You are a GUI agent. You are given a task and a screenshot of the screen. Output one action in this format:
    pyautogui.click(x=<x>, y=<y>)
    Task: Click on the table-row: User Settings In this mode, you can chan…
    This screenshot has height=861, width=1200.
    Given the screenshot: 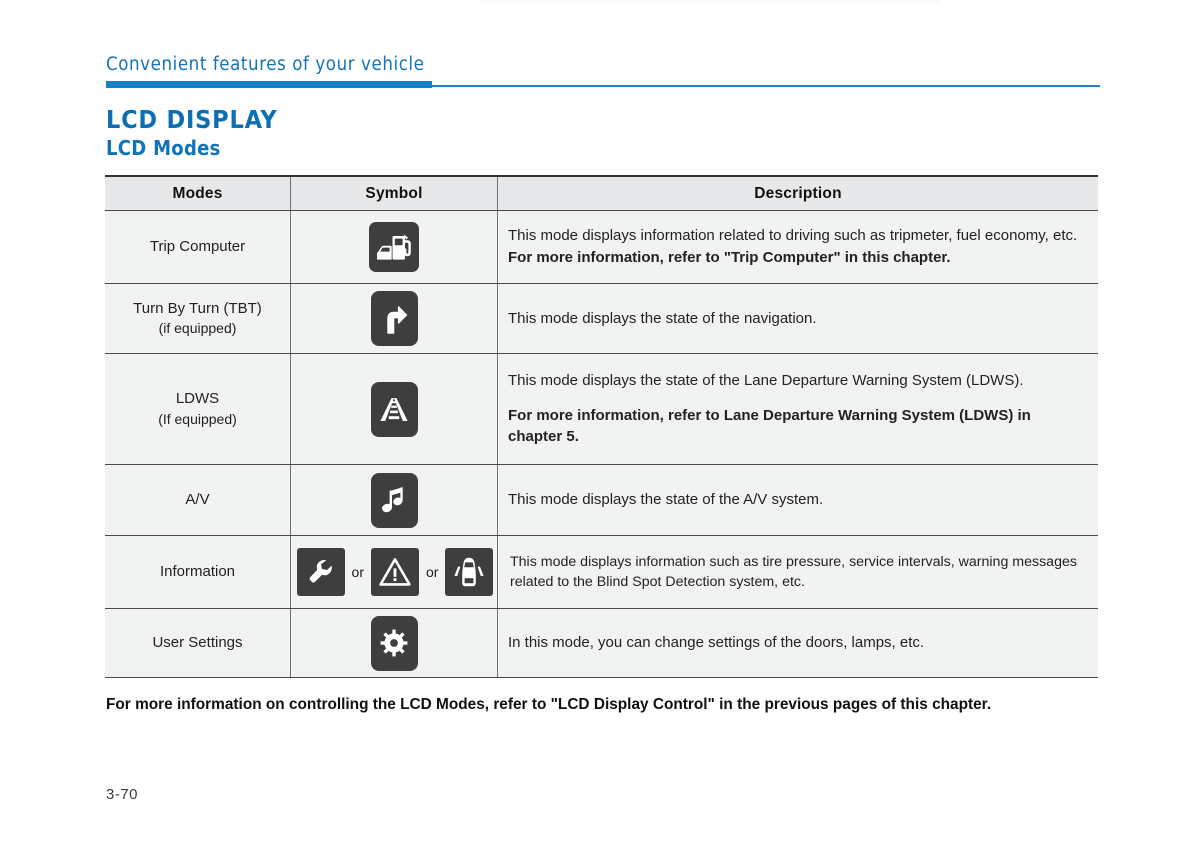 What is the action you would take?
    pyautogui.click(x=601, y=643)
    